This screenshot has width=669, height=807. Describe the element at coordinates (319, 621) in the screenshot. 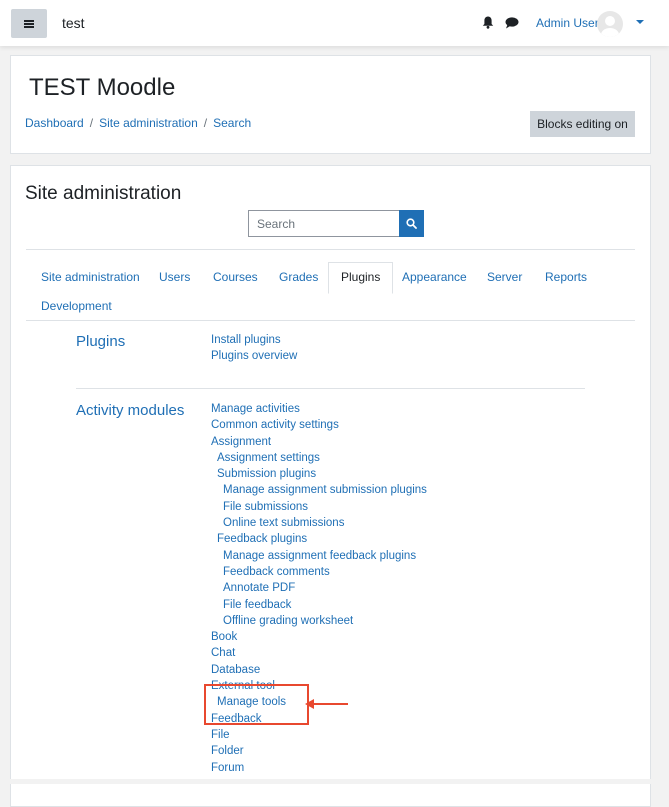

I see `link-offline-grading-worksheet: Offline grading worksheet` at that location.